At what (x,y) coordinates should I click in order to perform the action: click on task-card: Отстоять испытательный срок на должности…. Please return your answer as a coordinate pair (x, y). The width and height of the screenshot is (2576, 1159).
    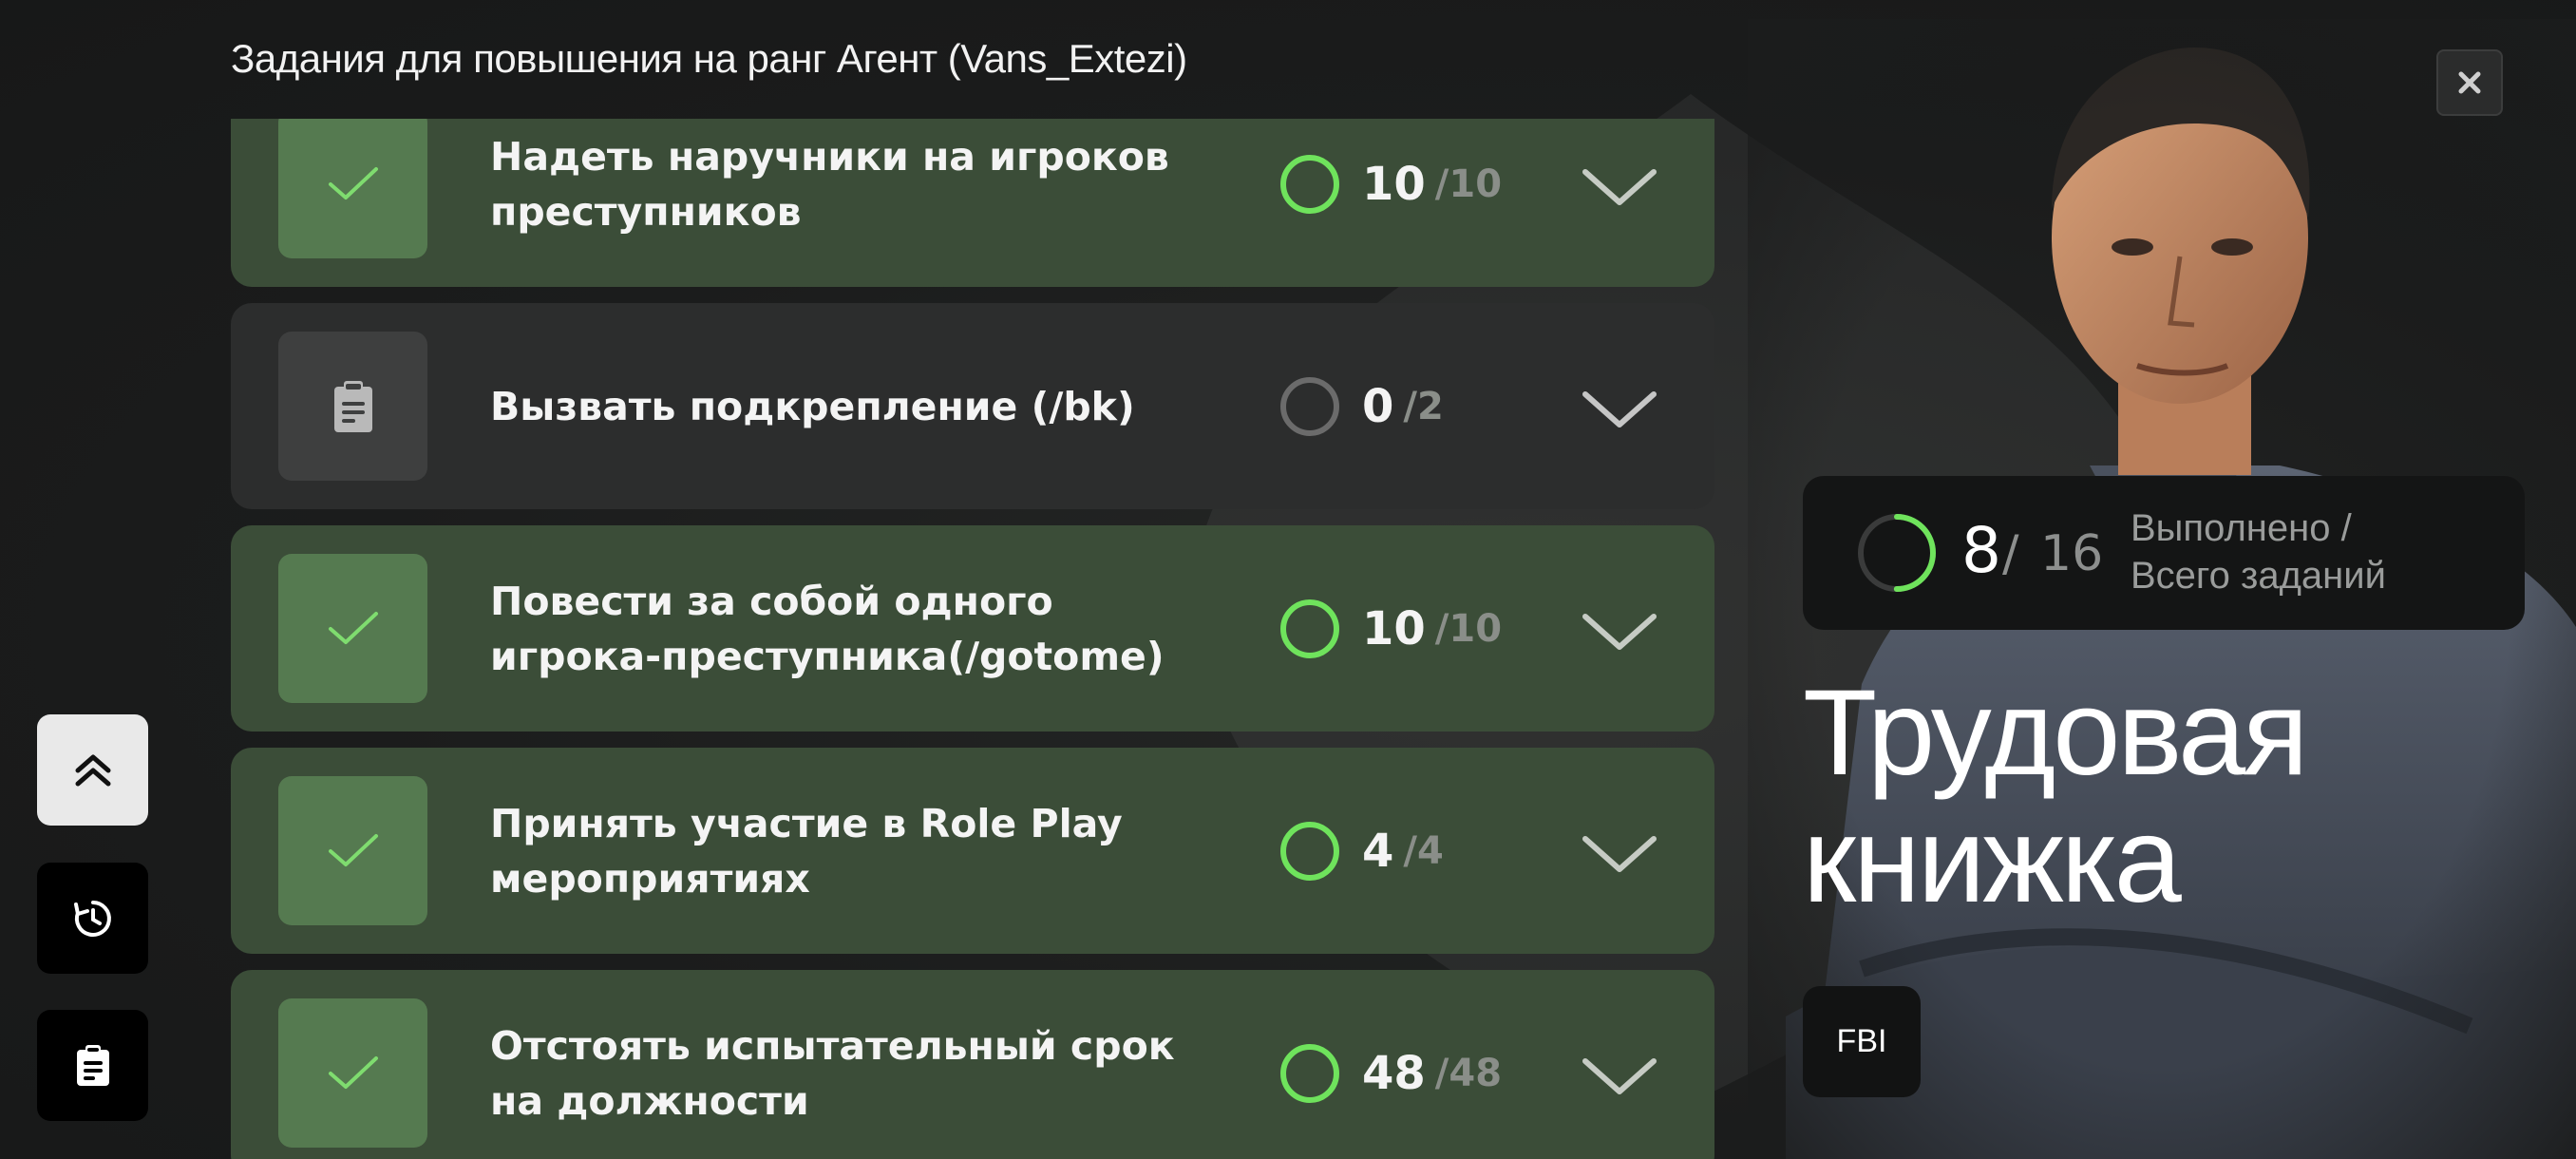
    Looking at the image, I should click on (972, 1064).